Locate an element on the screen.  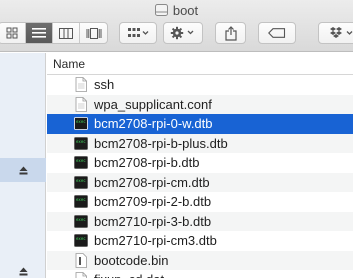
gear-icon is located at coordinates (182, 33).